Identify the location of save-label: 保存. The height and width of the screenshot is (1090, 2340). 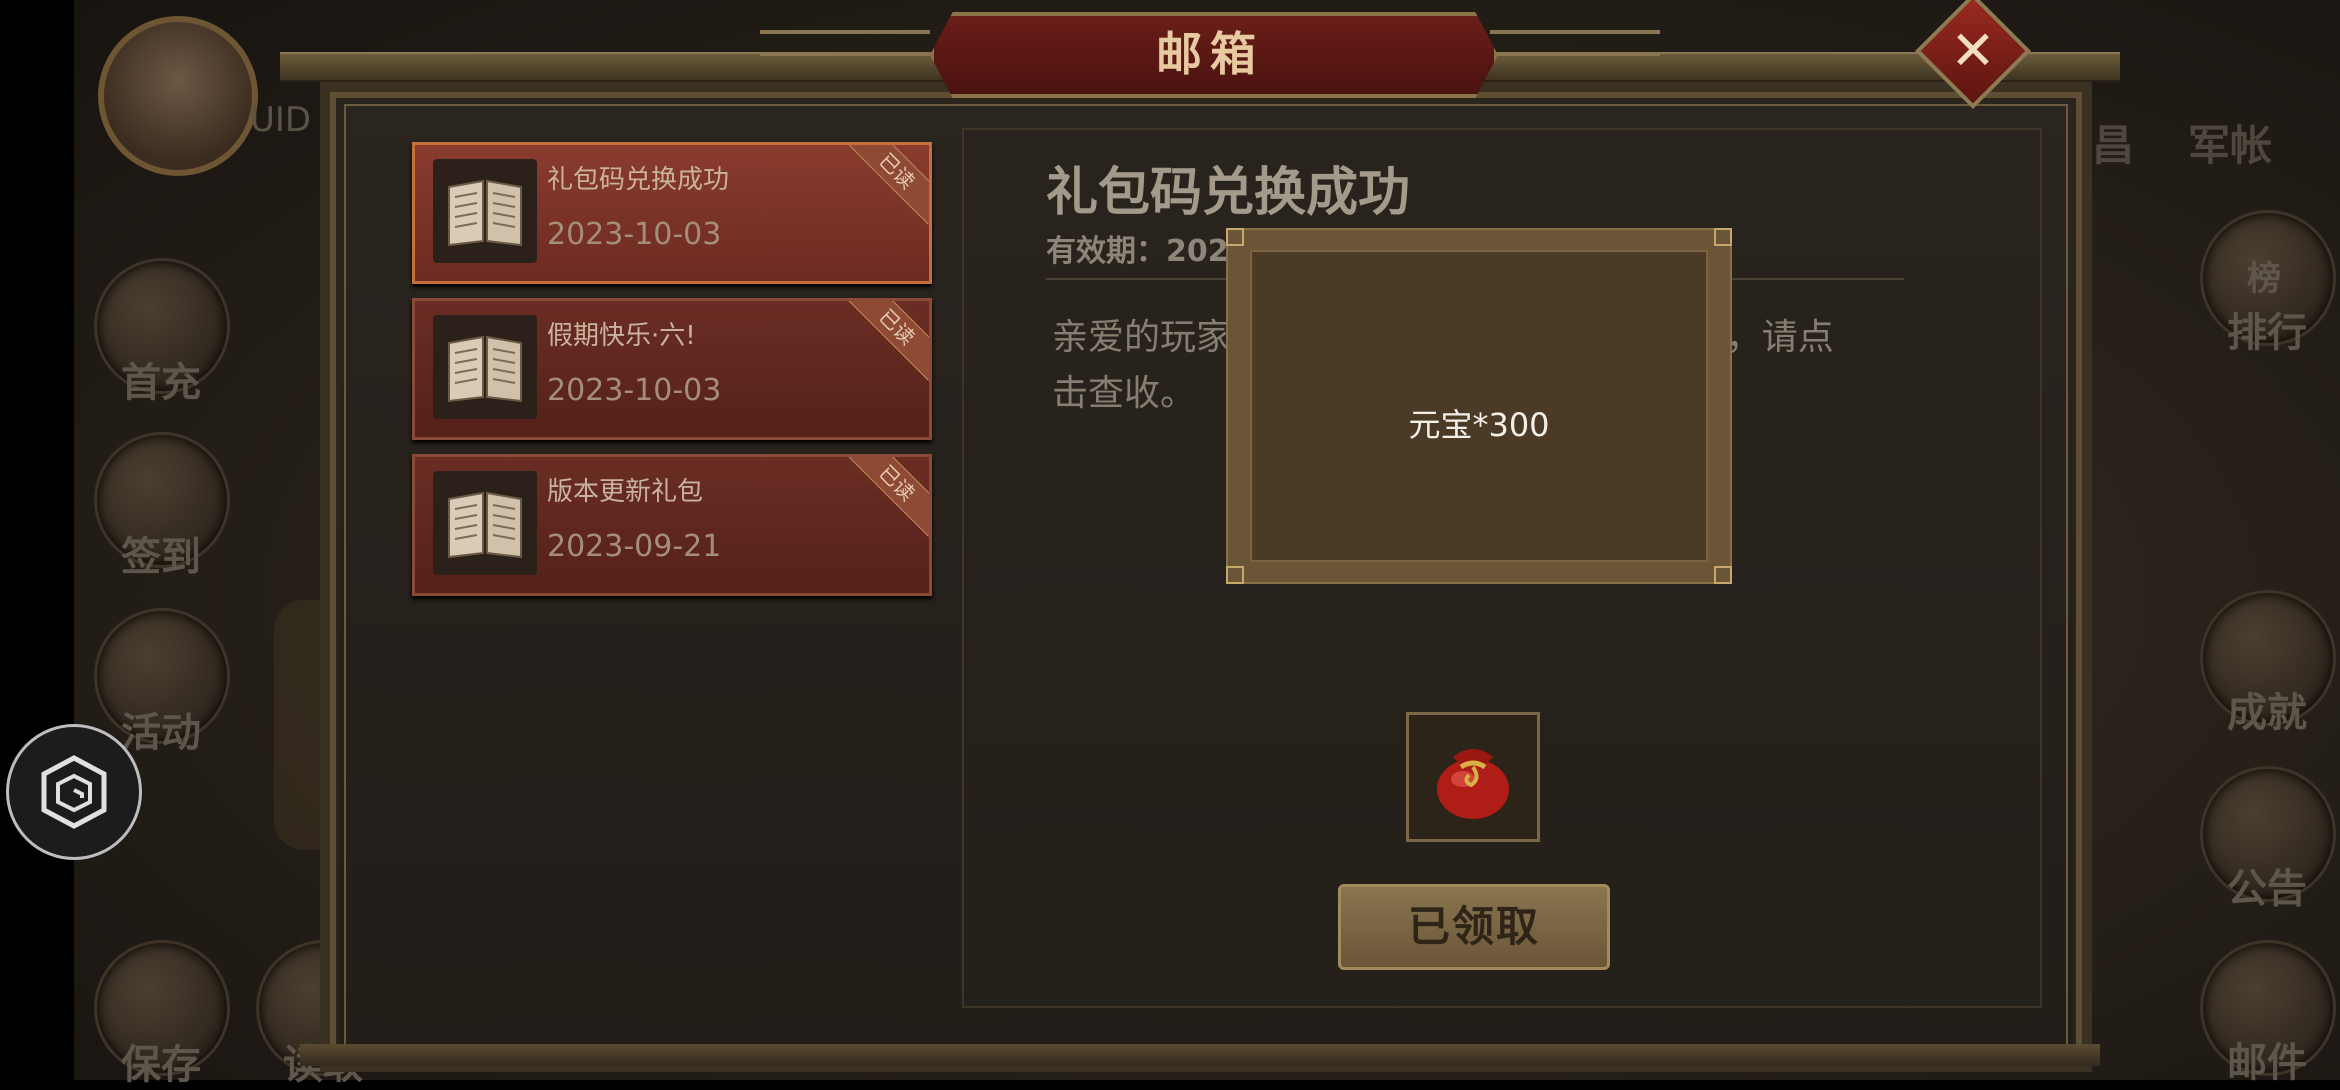
(161, 1064).